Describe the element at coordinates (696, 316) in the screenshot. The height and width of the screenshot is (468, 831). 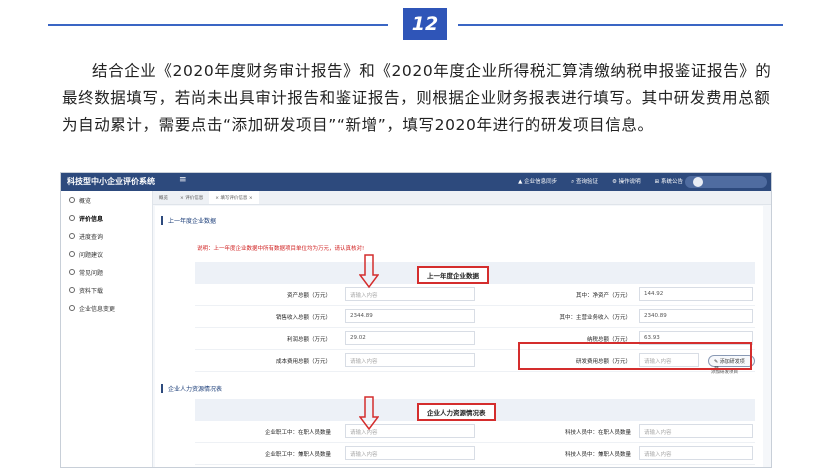
I see `main-business-income-input: 2340.89` at that location.